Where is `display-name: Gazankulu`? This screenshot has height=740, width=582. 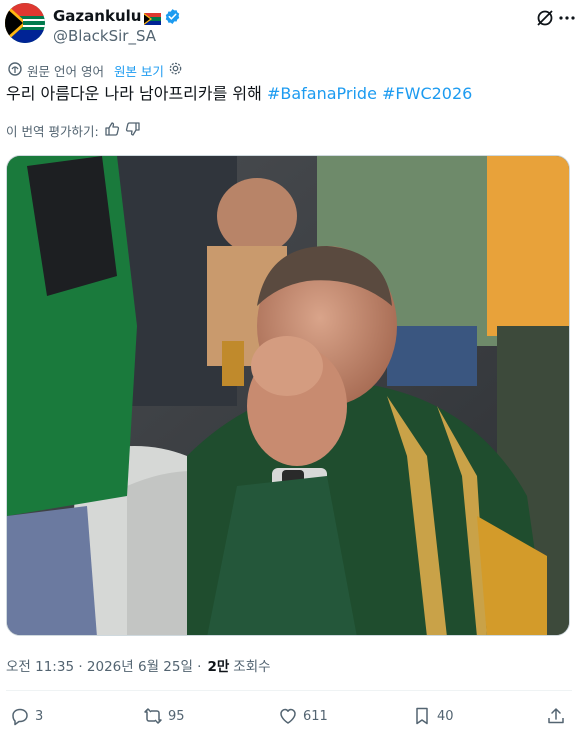 display-name: Gazankulu is located at coordinates (97, 16).